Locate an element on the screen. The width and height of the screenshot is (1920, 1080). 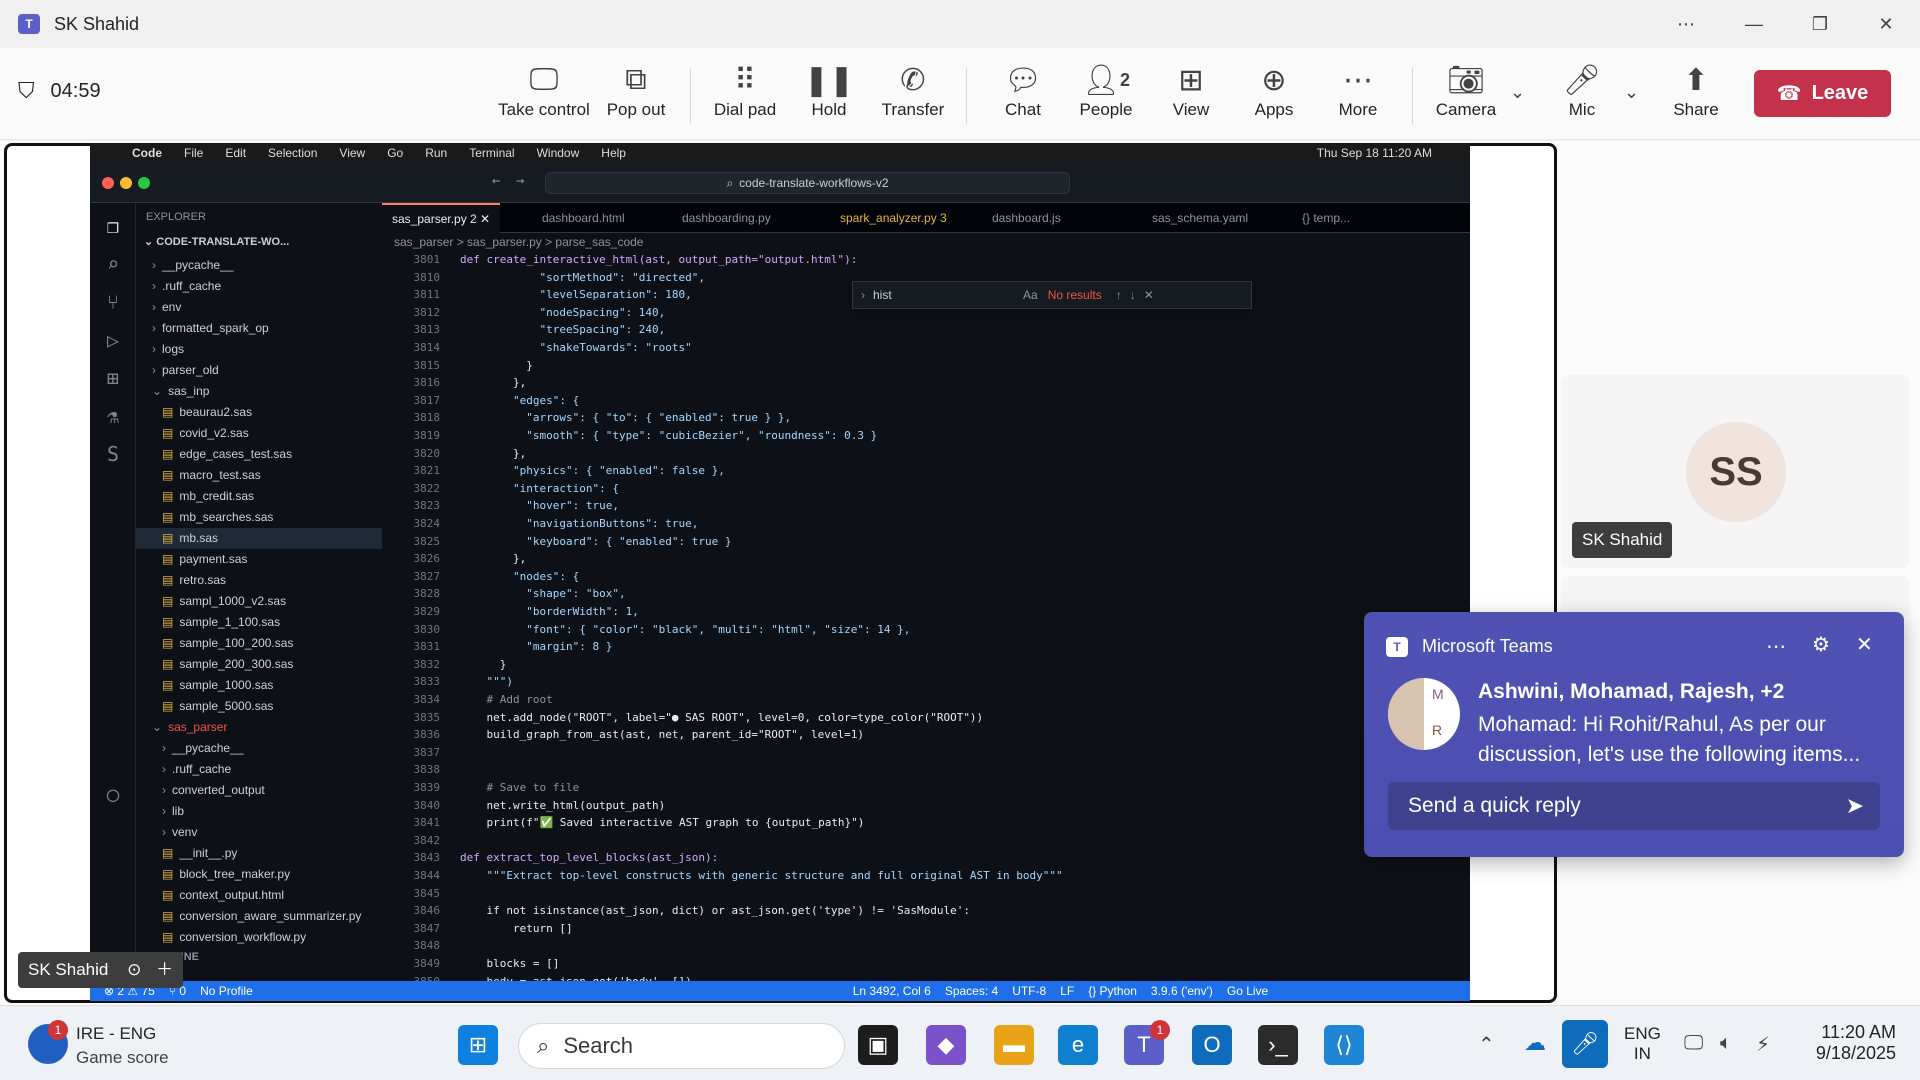
encoding-status: UTF-8 is located at coordinates (1029, 991).